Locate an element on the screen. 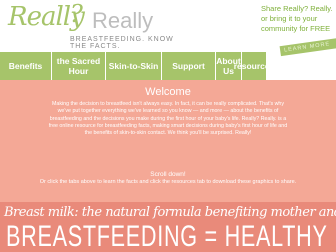  nav-item-support: Support is located at coordinates (189, 66).